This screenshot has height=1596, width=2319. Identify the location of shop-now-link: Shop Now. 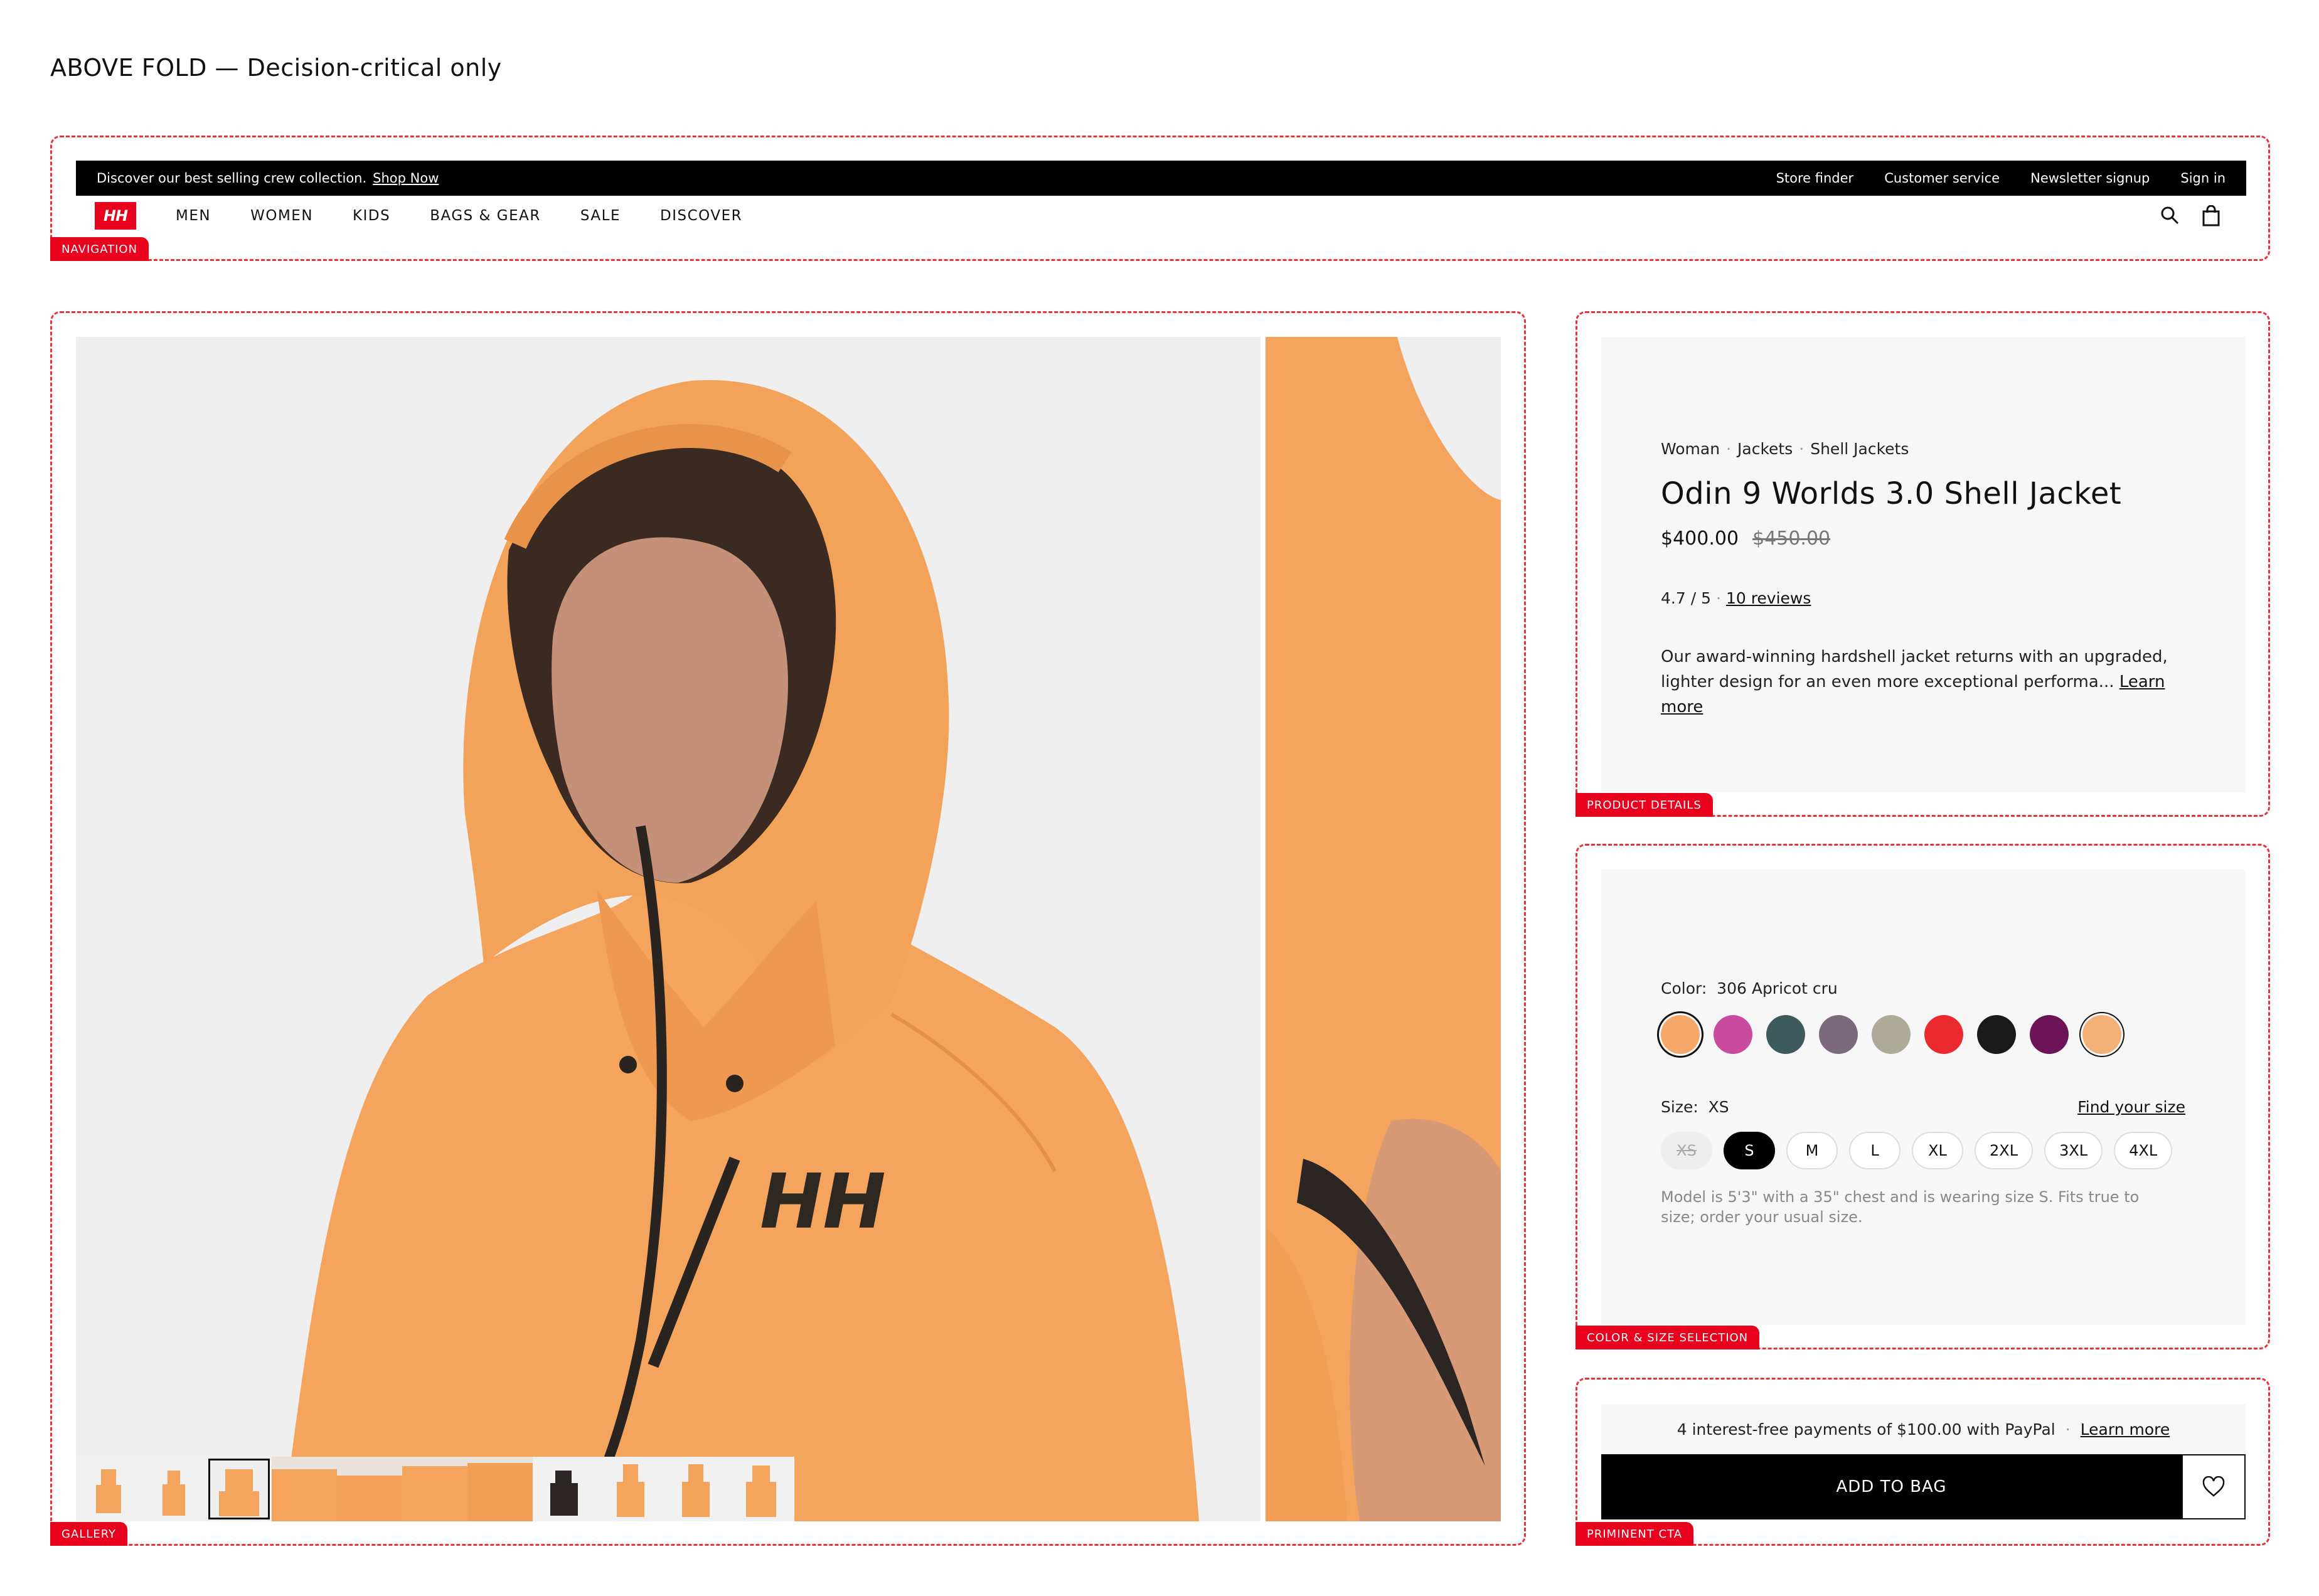
(406, 178).